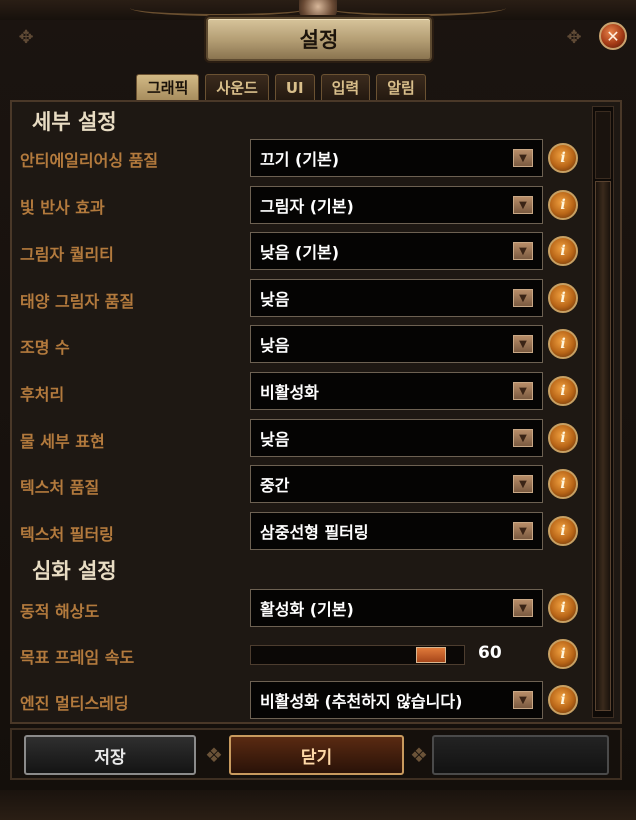 The image size is (636, 820). What do you see at coordinates (603, 145) in the screenshot?
I see `scrollbar-top-section` at bounding box center [603, 145].